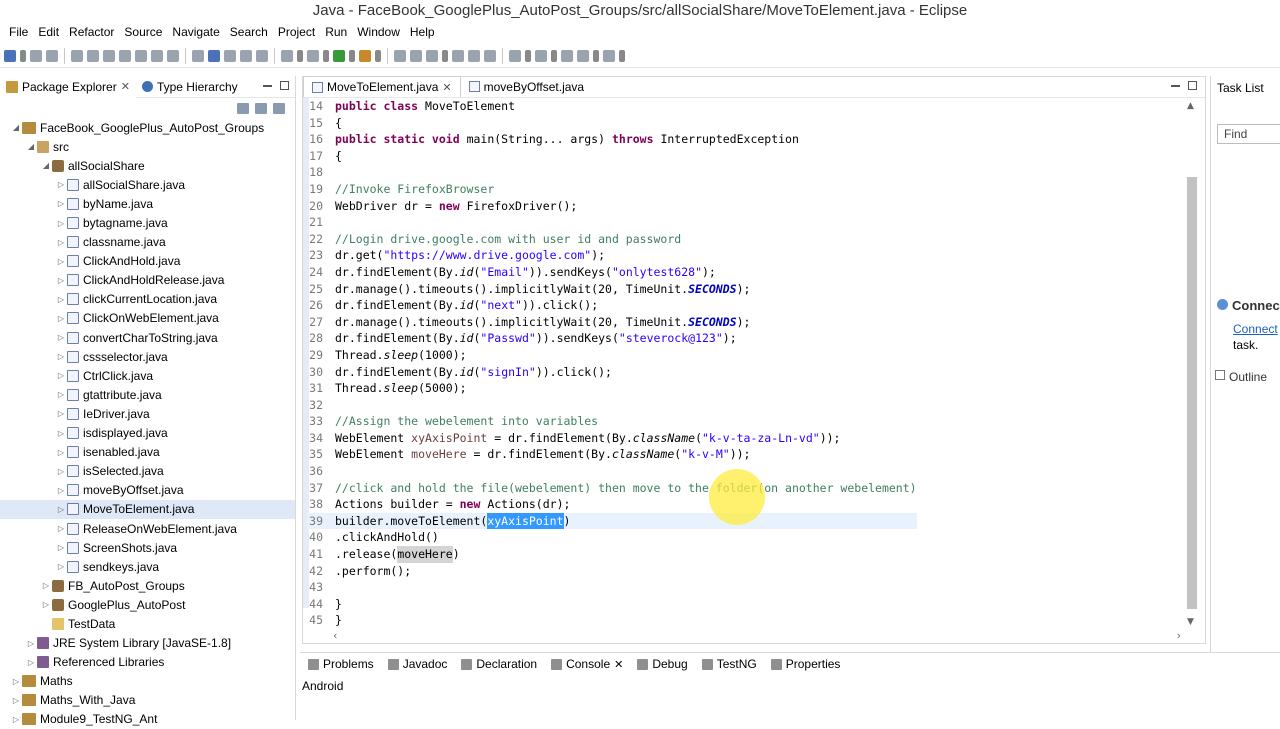  What do you see at coordinates (422, 32) in the screenshot?
I see `menu-item-help: Help` at bounding box center [422, 32].